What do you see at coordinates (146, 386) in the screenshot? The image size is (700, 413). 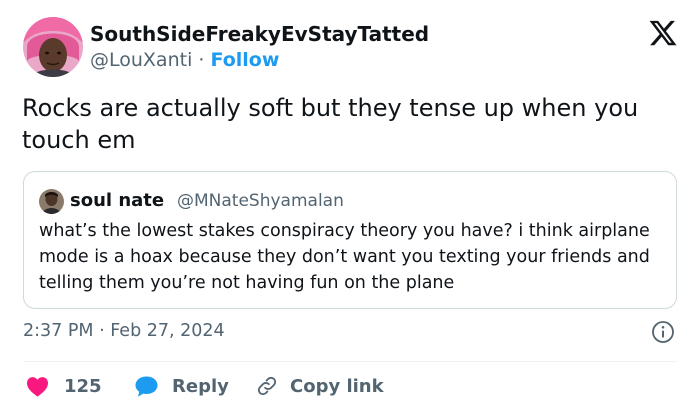 I see `speech-bubble-icon` at bounding box center [146, 386].